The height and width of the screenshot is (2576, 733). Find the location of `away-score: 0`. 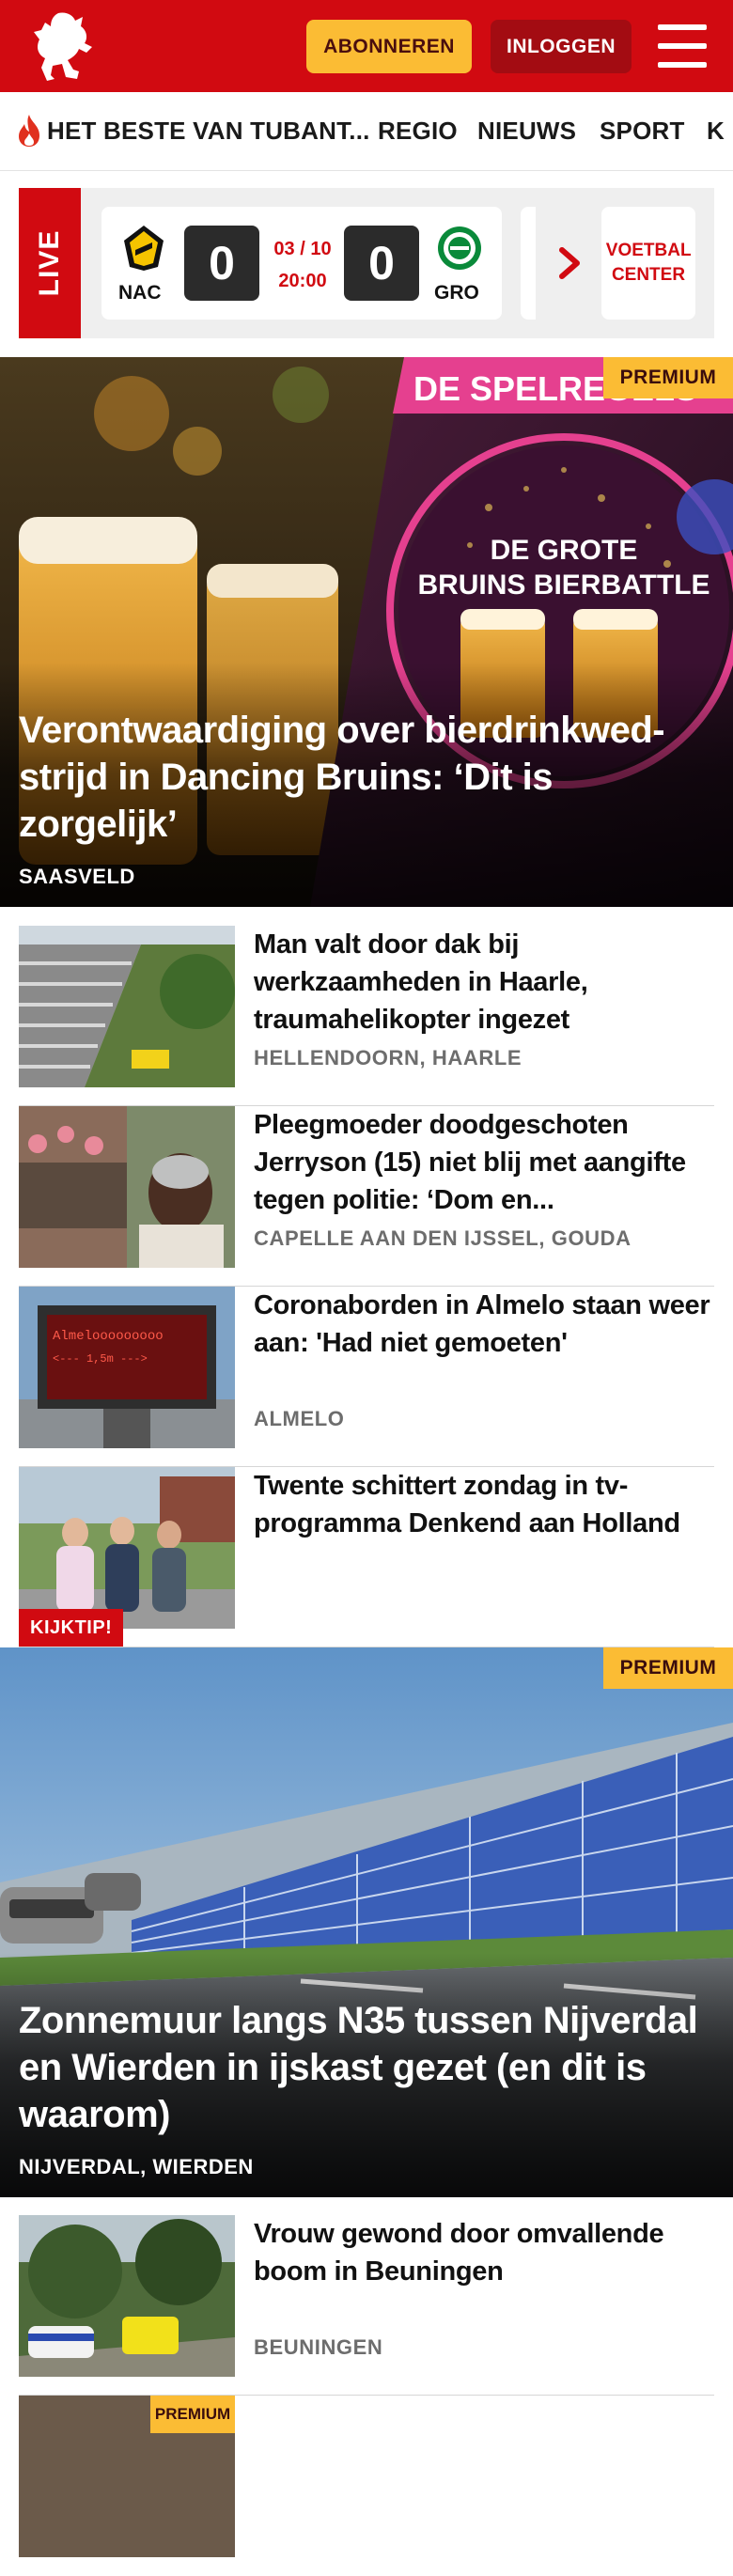

away-score: 0 is located at coordinates (381, 263).